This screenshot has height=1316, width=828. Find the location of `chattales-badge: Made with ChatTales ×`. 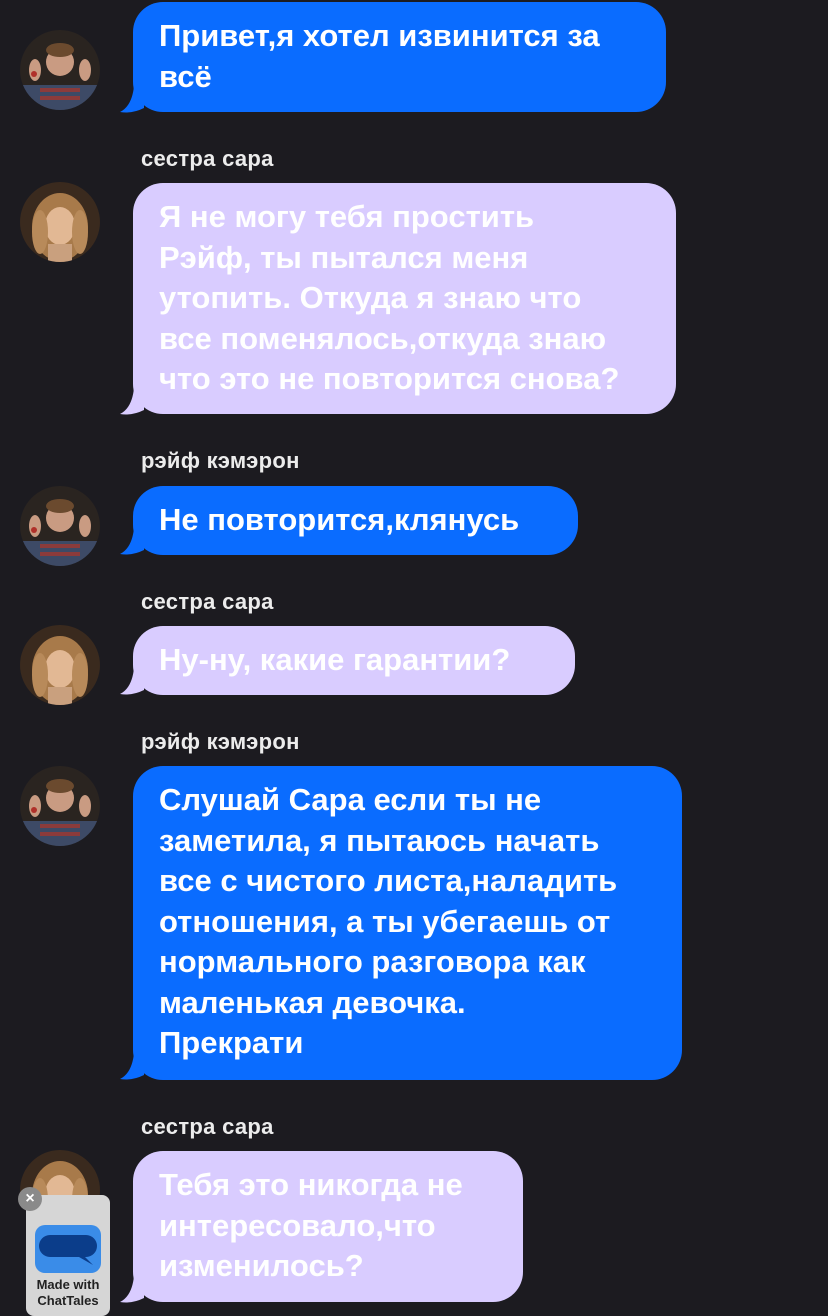

chattales-badge: Made with ChatTales × is located at coordinates (64, 1251).